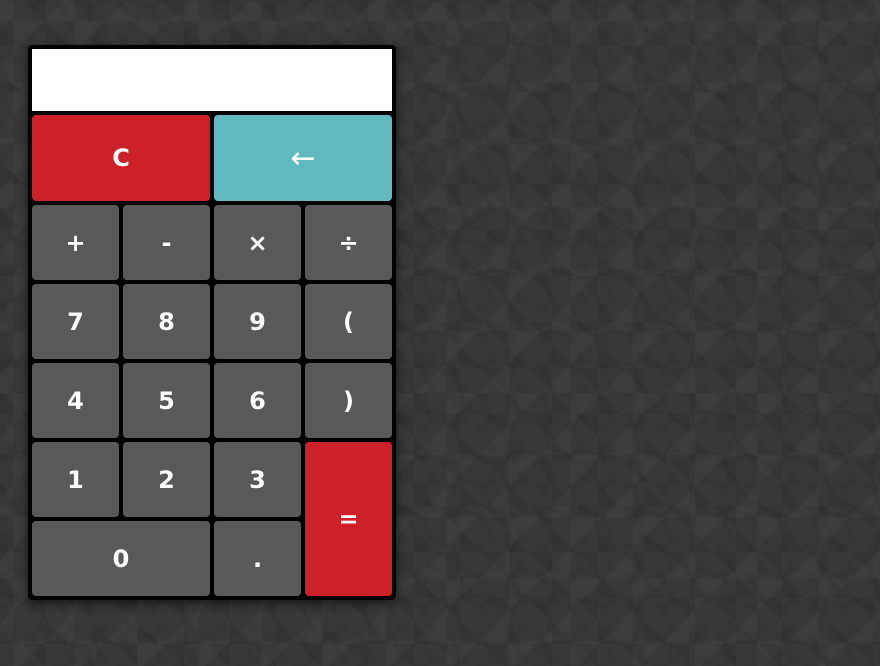 Image resolution: width=880 pixels, height=666 pixels. I want to click on clear-button: C, so click(121, 158).